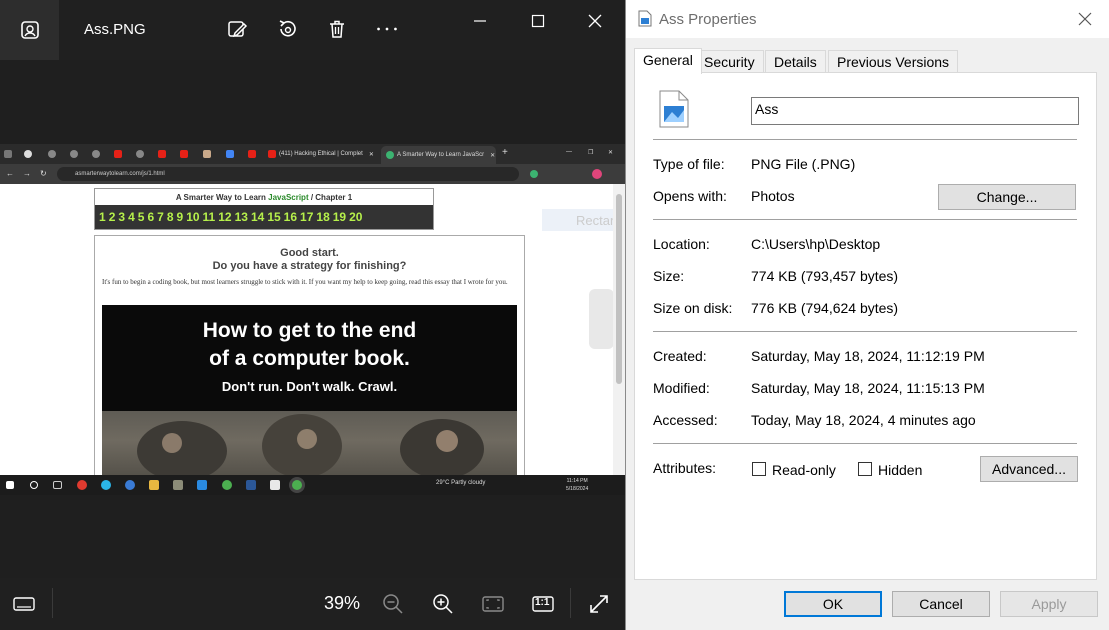 Image resolution: width=1109 pixels, height=630 pixels. Describe the element at coordinates (690, 196) in the screenshot. I see `opens-with-label: Opens with:` at that location.